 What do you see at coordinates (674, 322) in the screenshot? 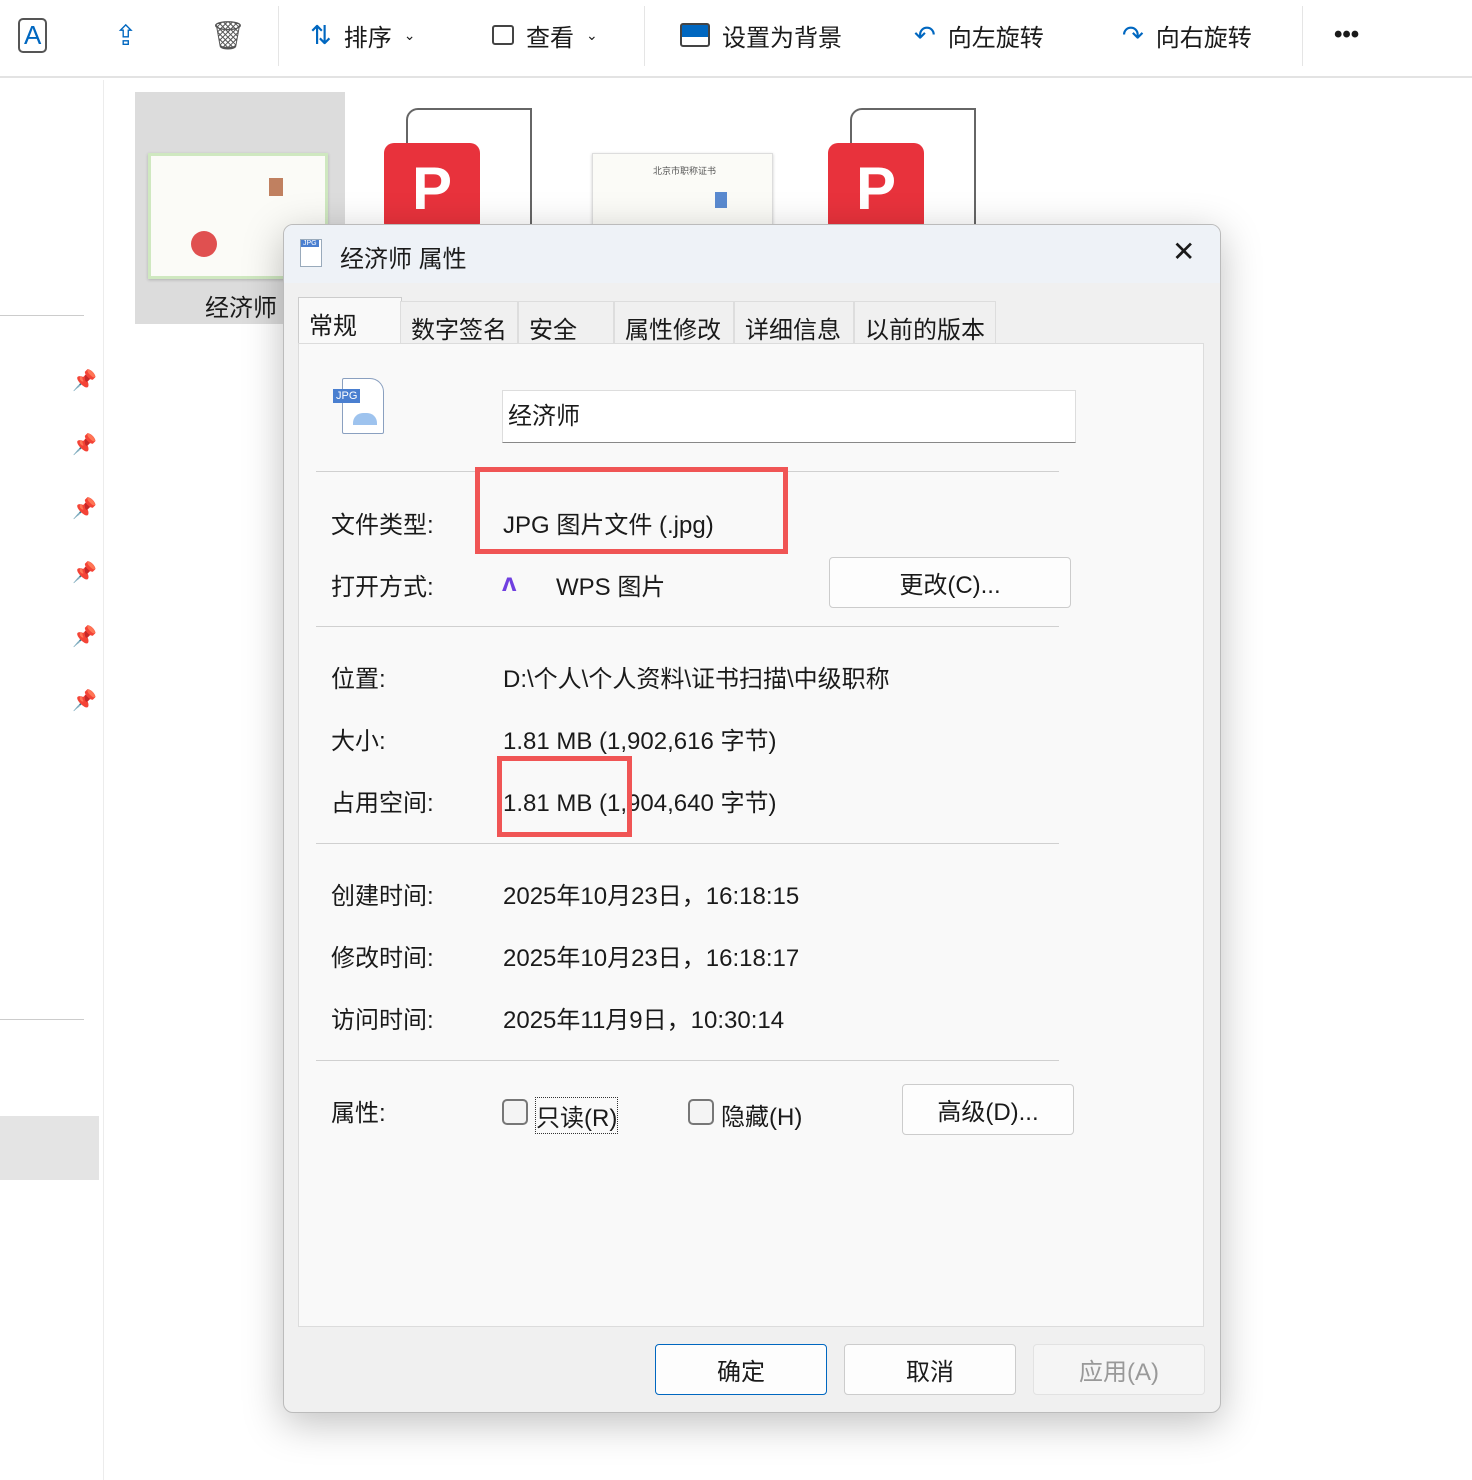
I see `tab-attribute-edit: 属性修改` at bounding box center [674, 322].